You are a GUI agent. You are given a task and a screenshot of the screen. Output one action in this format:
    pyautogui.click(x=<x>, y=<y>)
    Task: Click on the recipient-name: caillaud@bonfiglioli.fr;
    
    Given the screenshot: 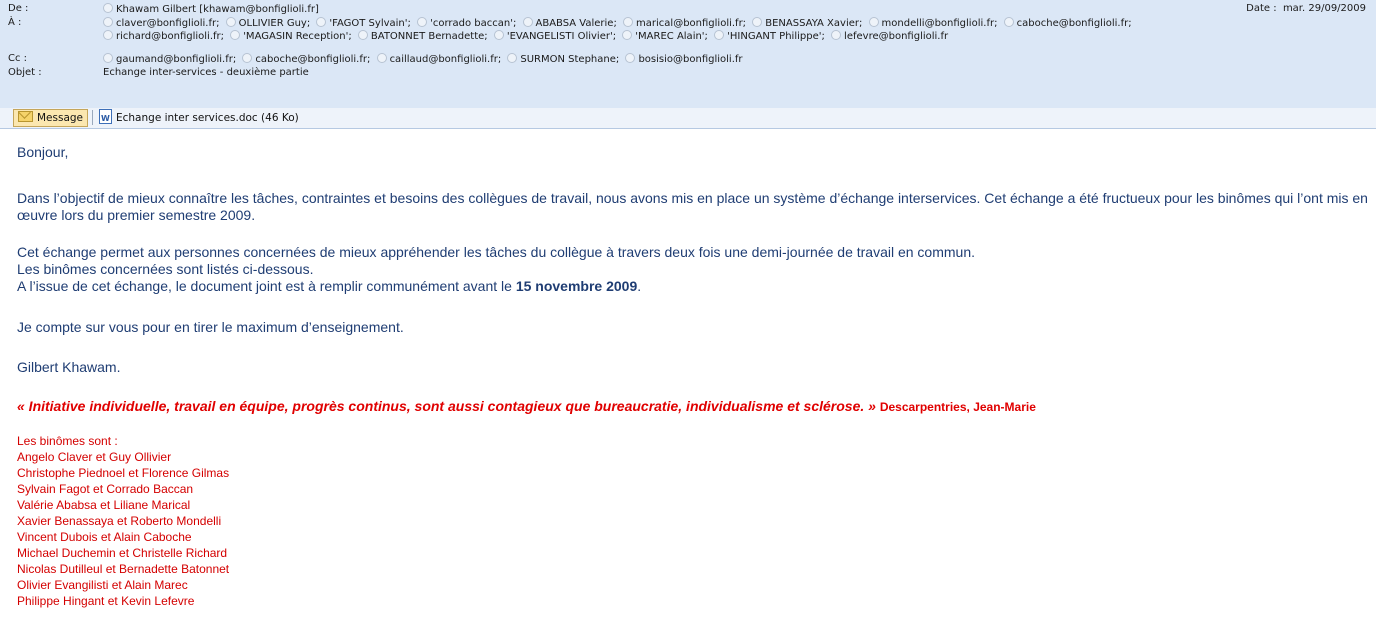 What is the action you would take?
    pyautogui.click(x=445, y=59)
    